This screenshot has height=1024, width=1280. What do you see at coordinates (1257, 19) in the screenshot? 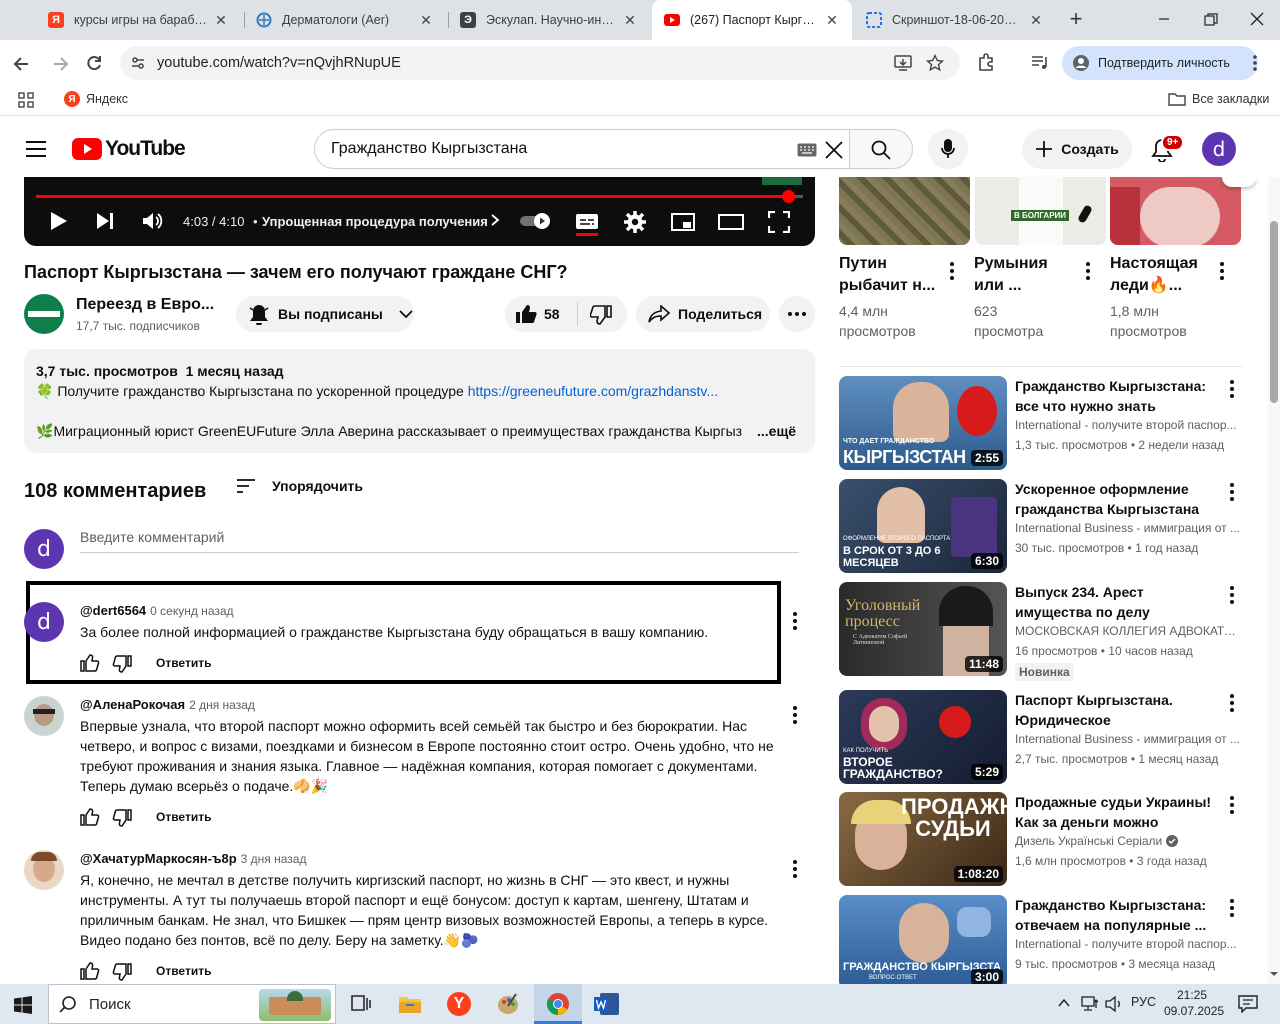
I see `close-window-icon` at bounding box center [1257, 19].